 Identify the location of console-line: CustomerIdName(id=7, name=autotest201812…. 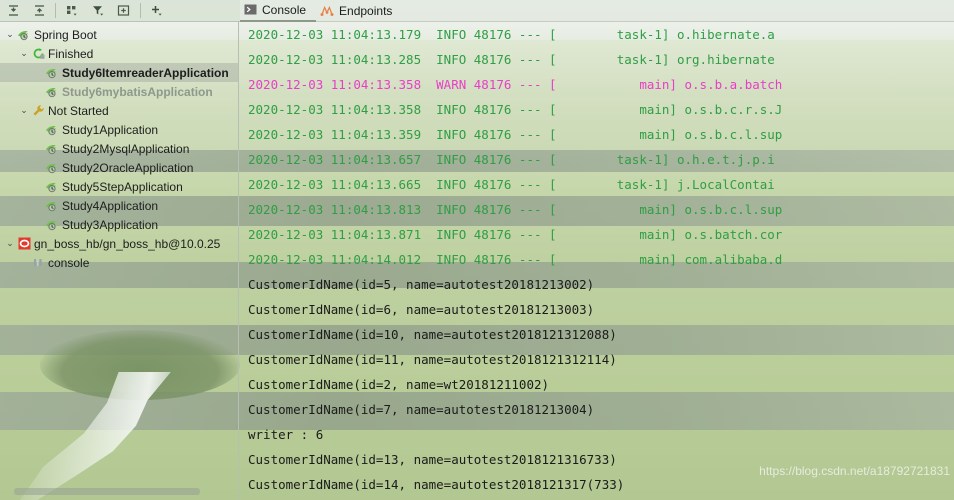
(421, 409).